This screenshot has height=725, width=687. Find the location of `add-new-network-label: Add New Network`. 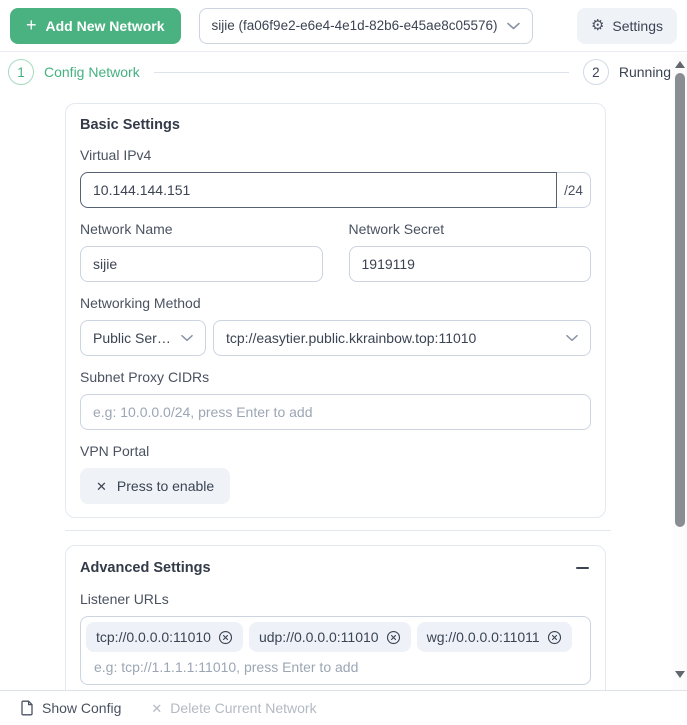

add-new-network-label: Add New Network is located at coordinates (105, 25).